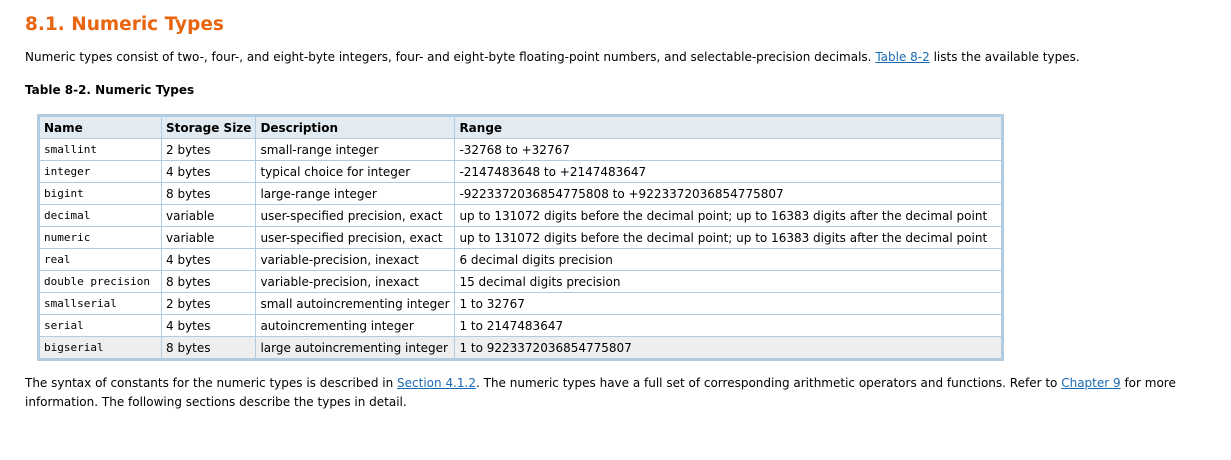  I want to click on cell-name: real, so click(100, 259).